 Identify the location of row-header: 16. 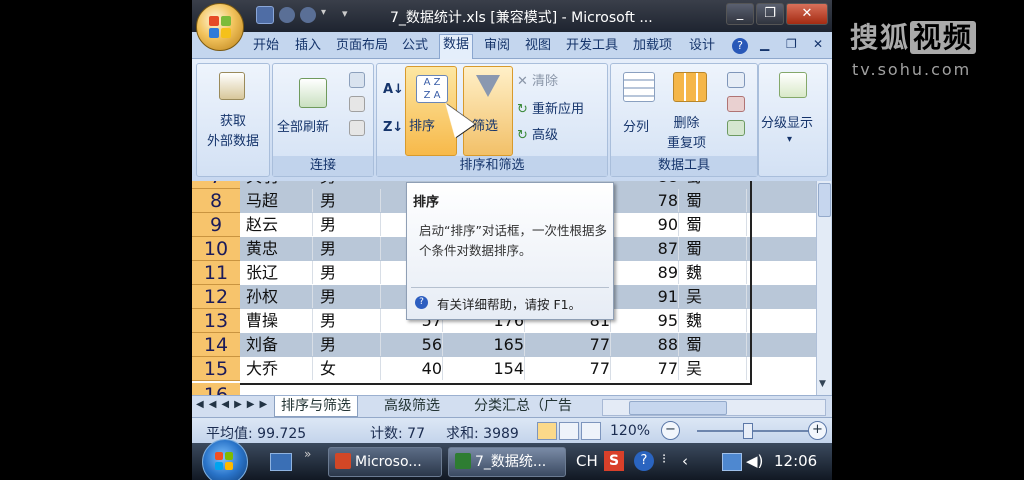
(216, 389).